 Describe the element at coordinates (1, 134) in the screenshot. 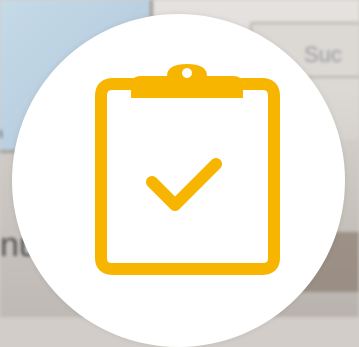

I see `background-left-text: n` at that location.